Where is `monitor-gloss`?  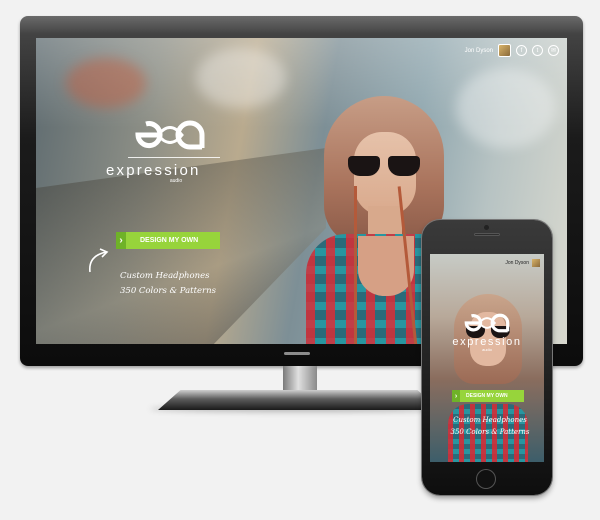 monitor-gloss is located at coordinates (301, 25).